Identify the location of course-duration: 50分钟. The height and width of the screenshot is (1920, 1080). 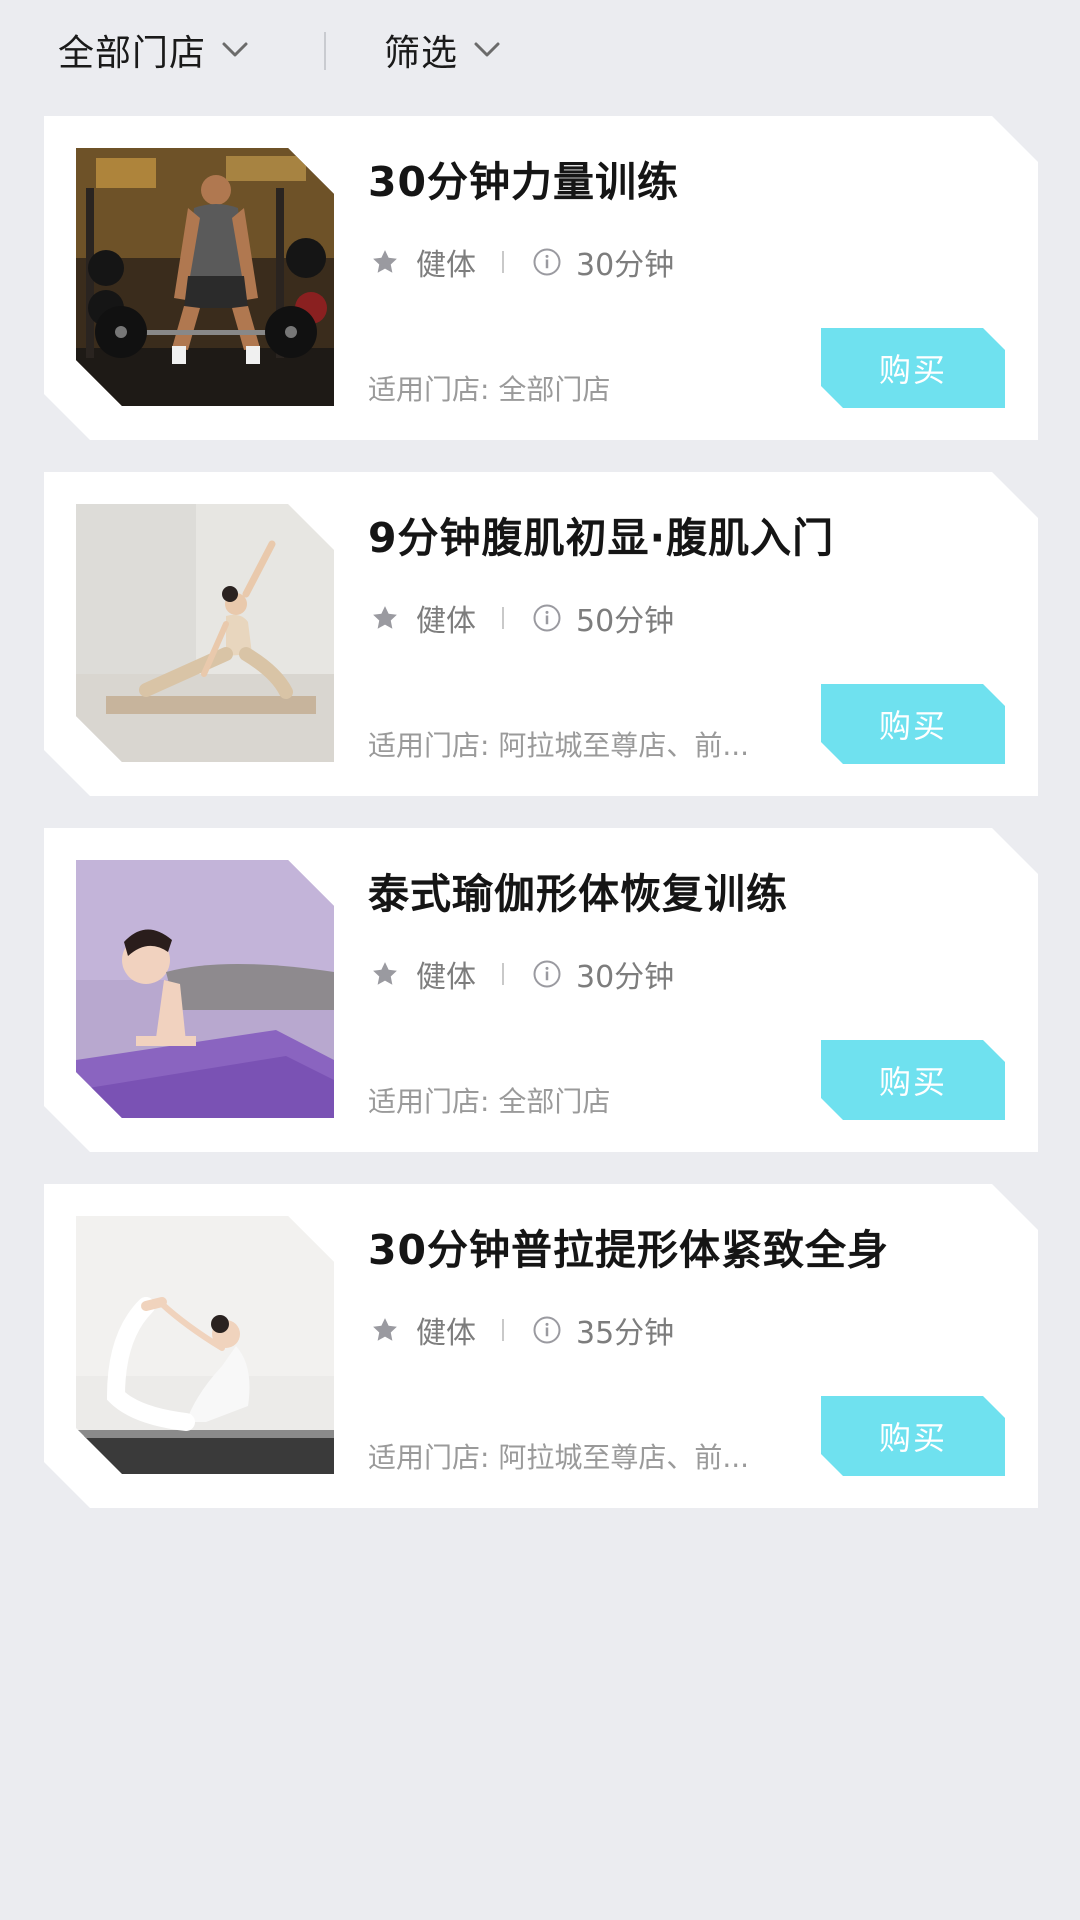
(625, 621).